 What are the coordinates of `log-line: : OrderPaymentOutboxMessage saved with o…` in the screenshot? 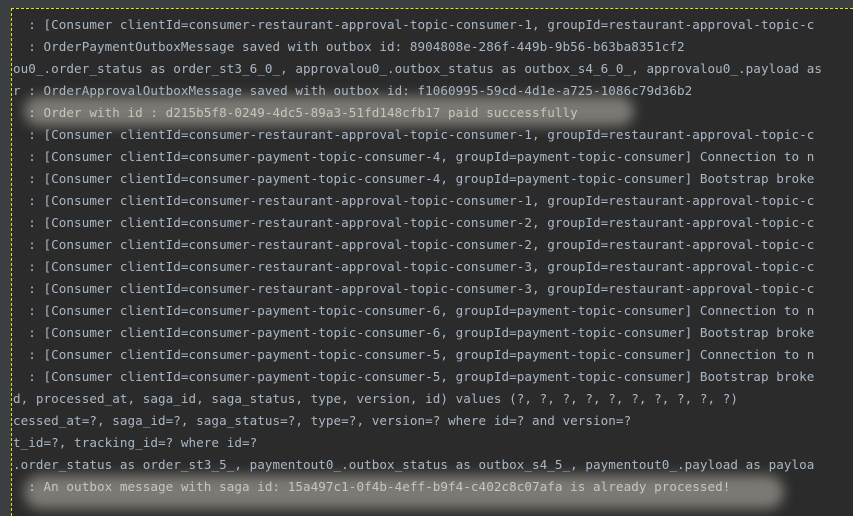 It's located at (349, 46).